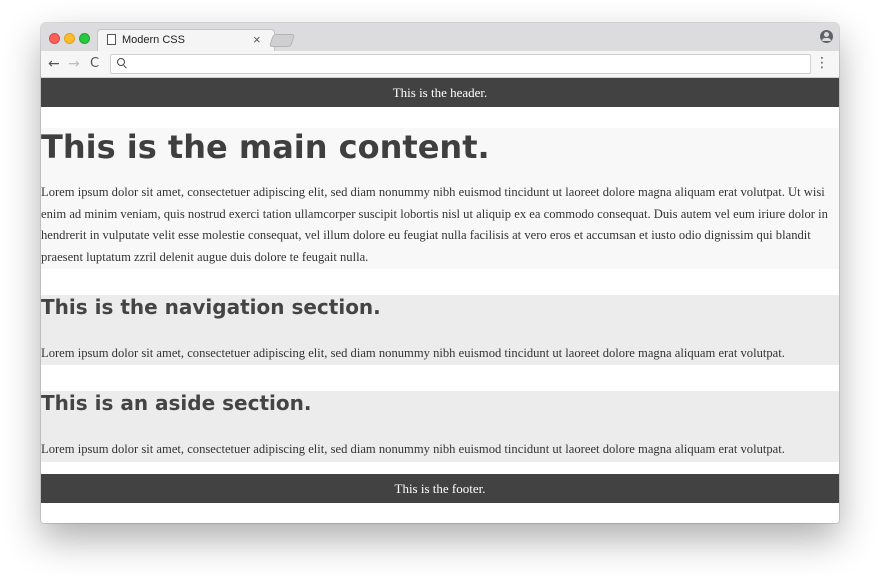 The image size is (880, 576). I want to click on page-header: This is the header., so click(440, 92).